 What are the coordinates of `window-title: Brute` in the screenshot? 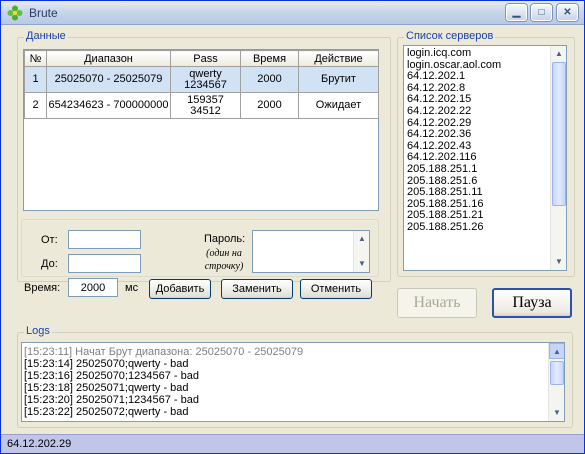 It's located at (43, 13).